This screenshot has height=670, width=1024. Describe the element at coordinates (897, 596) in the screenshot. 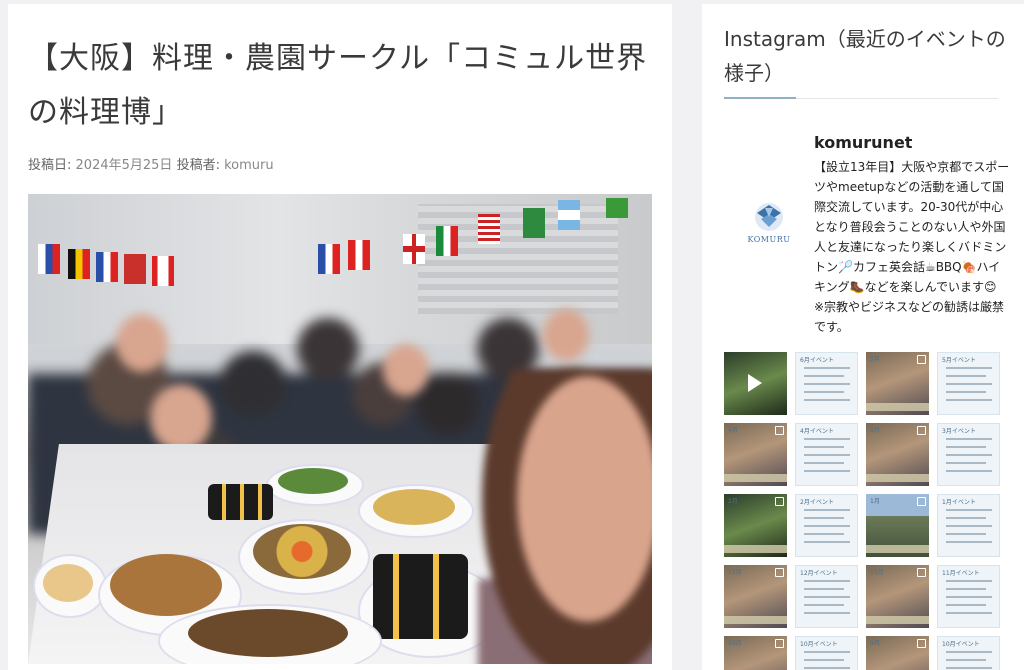

I see `instagram-post-thumbnail: 11月` at that location.